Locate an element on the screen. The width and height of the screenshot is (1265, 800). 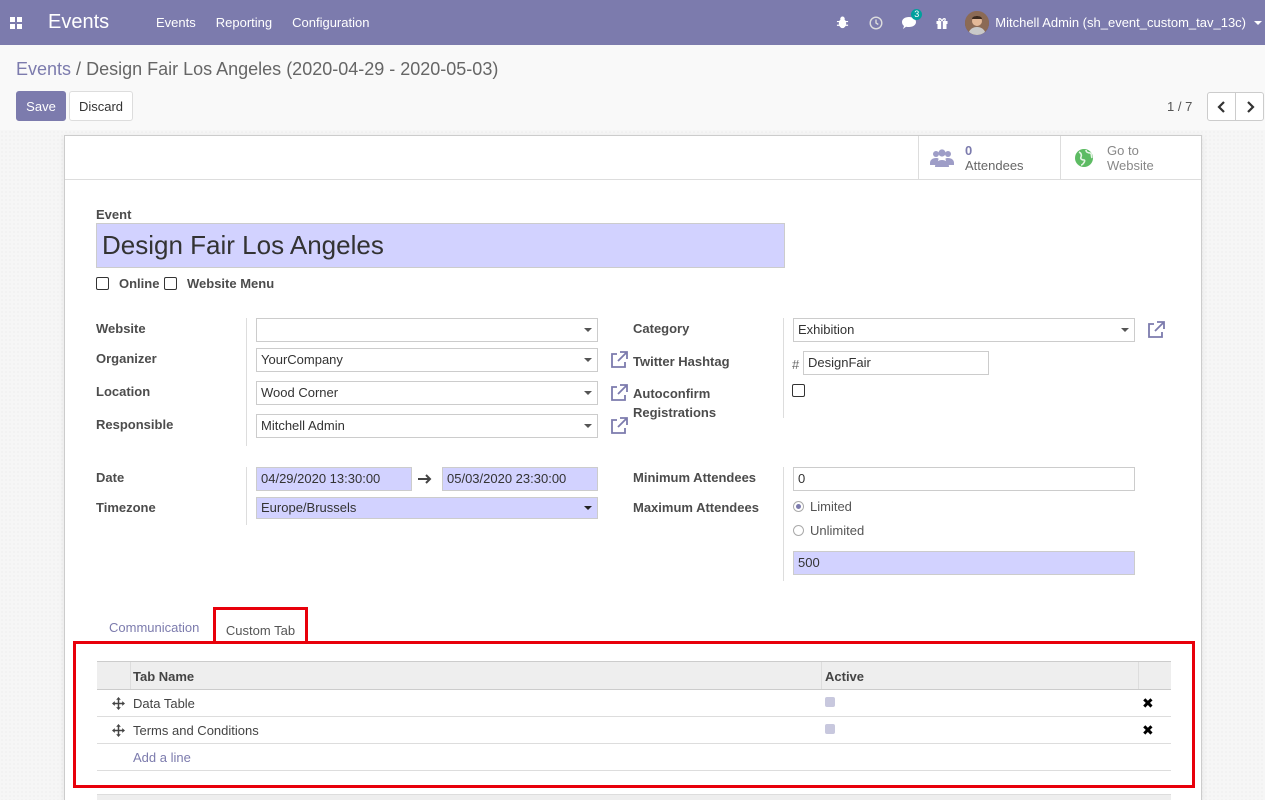
website-field-label: Website is located at coordinates (121, 328).